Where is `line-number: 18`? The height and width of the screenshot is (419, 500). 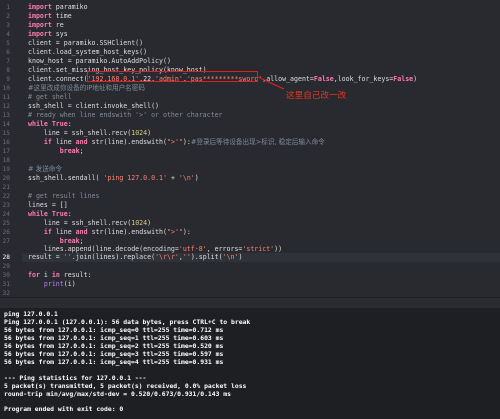 line-number: 18 is located at coordinates (6, 160).